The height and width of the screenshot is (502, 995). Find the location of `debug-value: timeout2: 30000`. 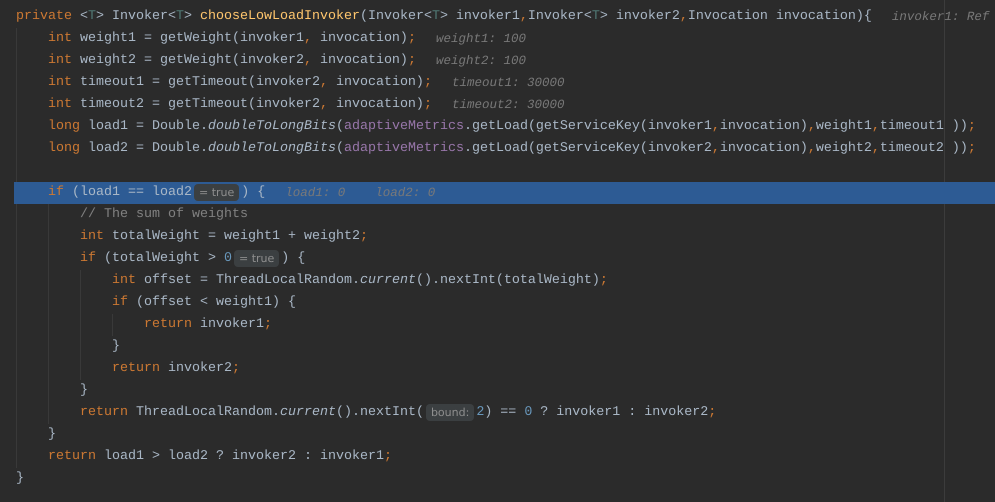

debug-value: timeout2: 30000 is located at coordinates (508, 105).